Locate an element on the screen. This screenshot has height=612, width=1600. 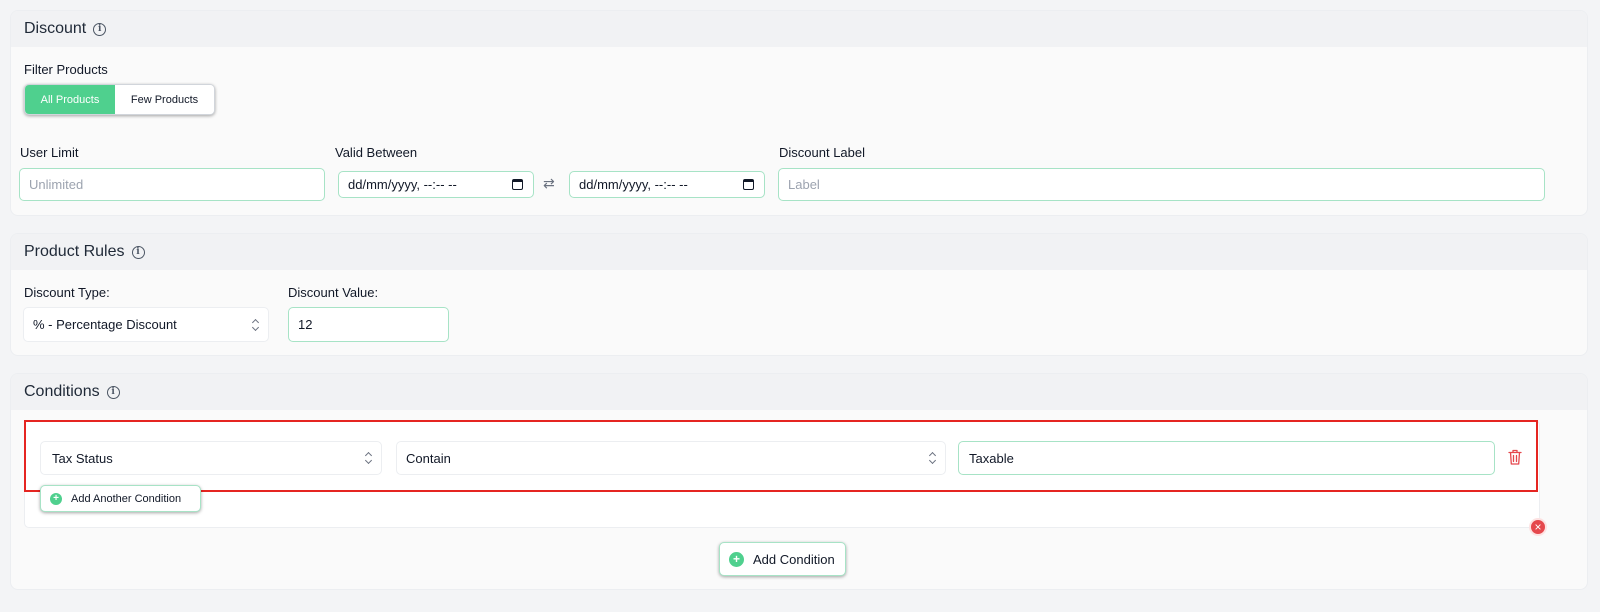
add-another-condition-label: Add Another Condition is located at coordinates (126, 498).